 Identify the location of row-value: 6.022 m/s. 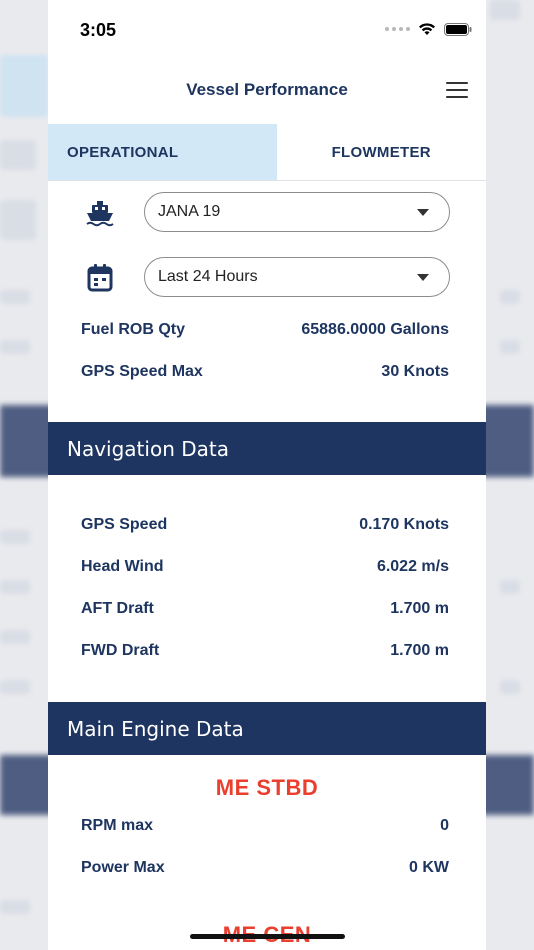
(412, 566).